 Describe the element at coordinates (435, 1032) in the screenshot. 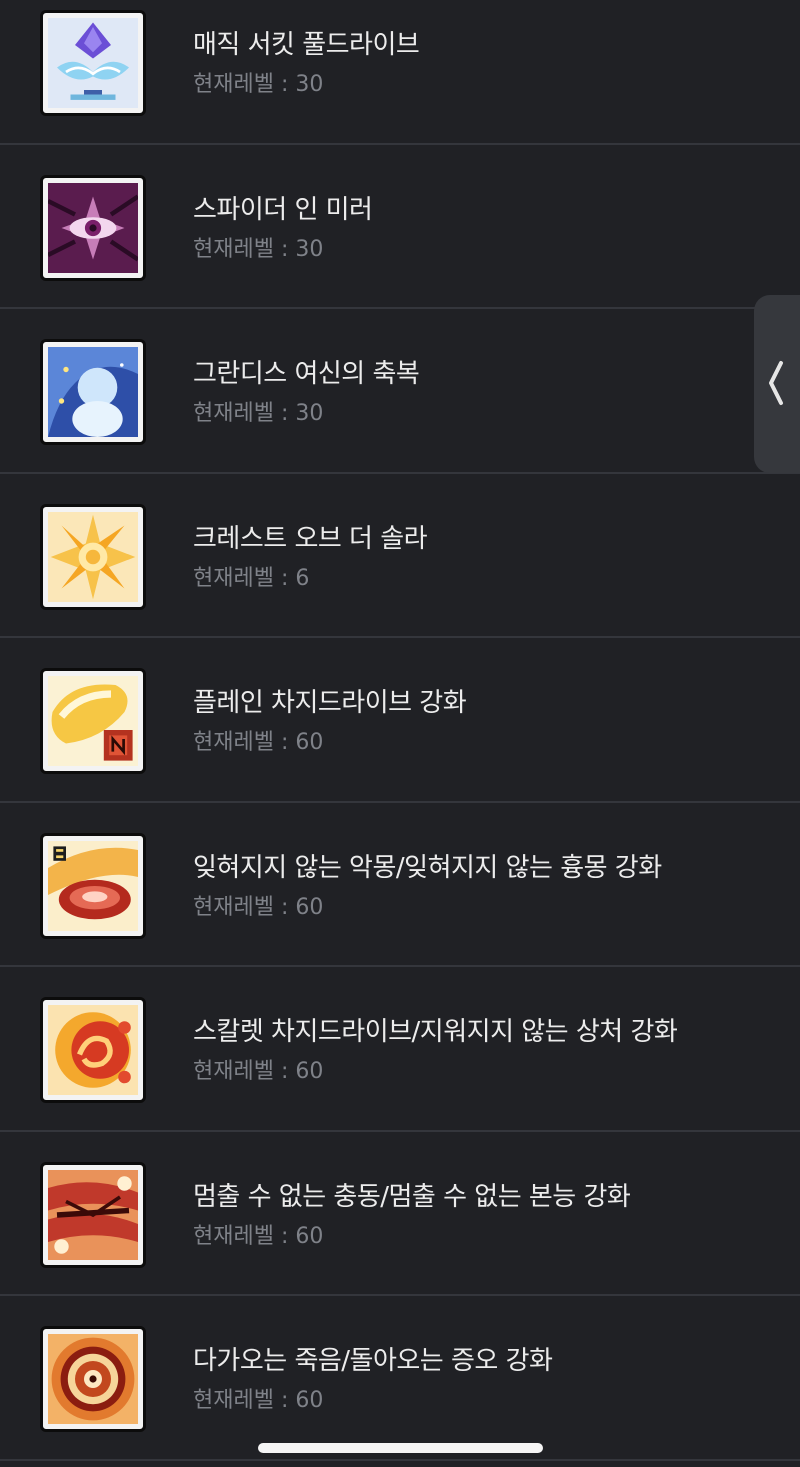

I see `skill-name: 스칼렛 차지드라이브/지워지지 않는 상처 강화` at that location.